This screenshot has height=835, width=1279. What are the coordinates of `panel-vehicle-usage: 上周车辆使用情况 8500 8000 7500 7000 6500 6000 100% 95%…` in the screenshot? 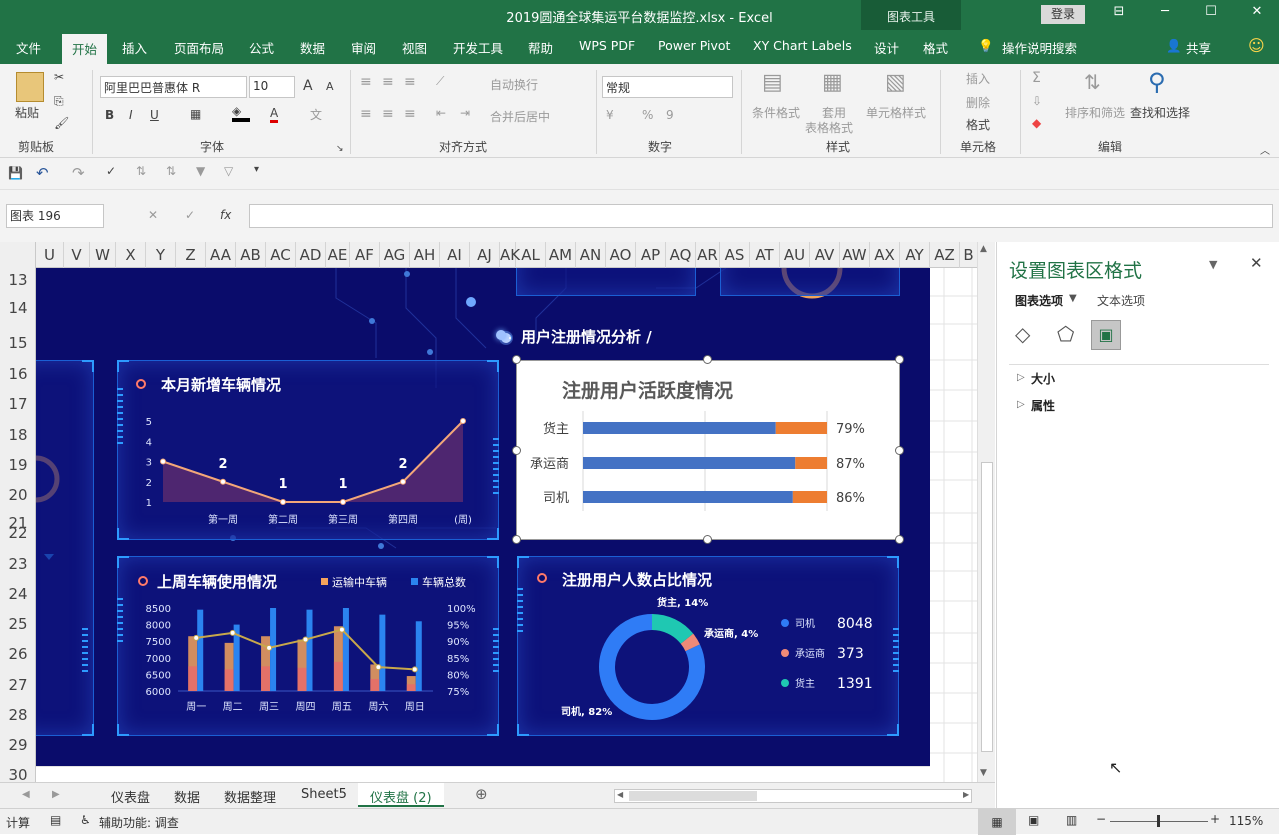 It's located at (308, 646).